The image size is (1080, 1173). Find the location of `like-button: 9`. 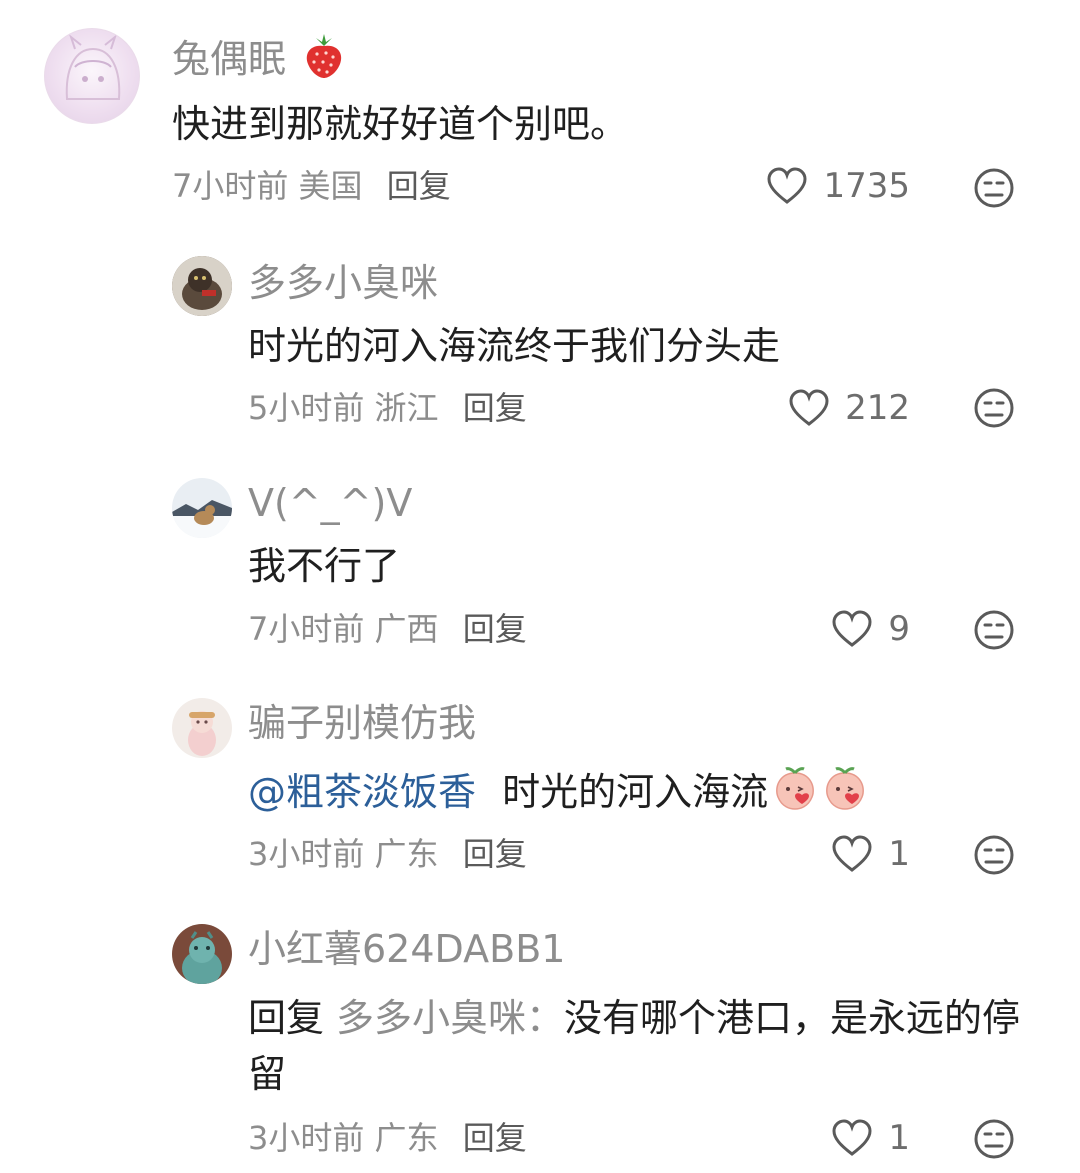

like-button: 9 is located at coordinates (870, 629).